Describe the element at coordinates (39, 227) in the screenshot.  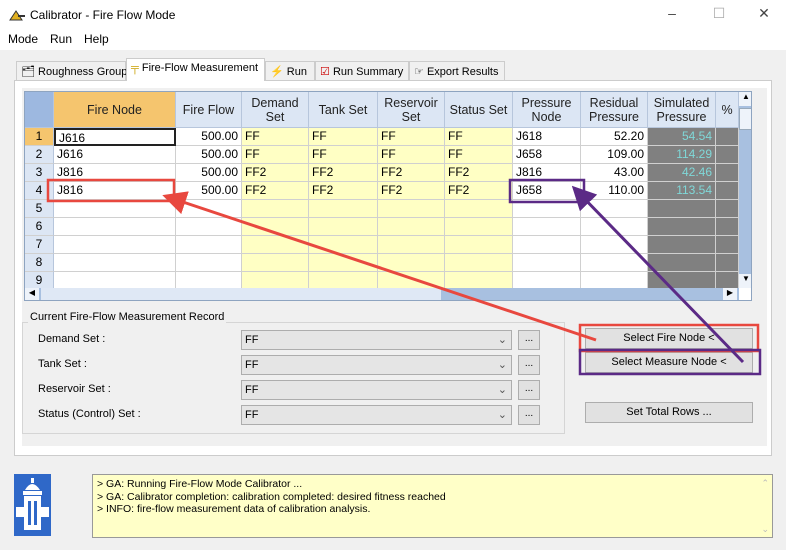
I see `row-header: 6` at that location.